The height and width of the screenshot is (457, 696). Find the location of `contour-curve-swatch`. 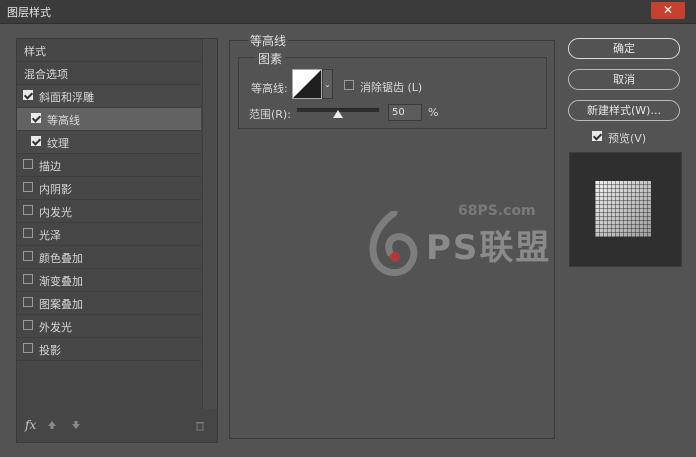

contour-curve-swatch is located at coordinates (307, 84).